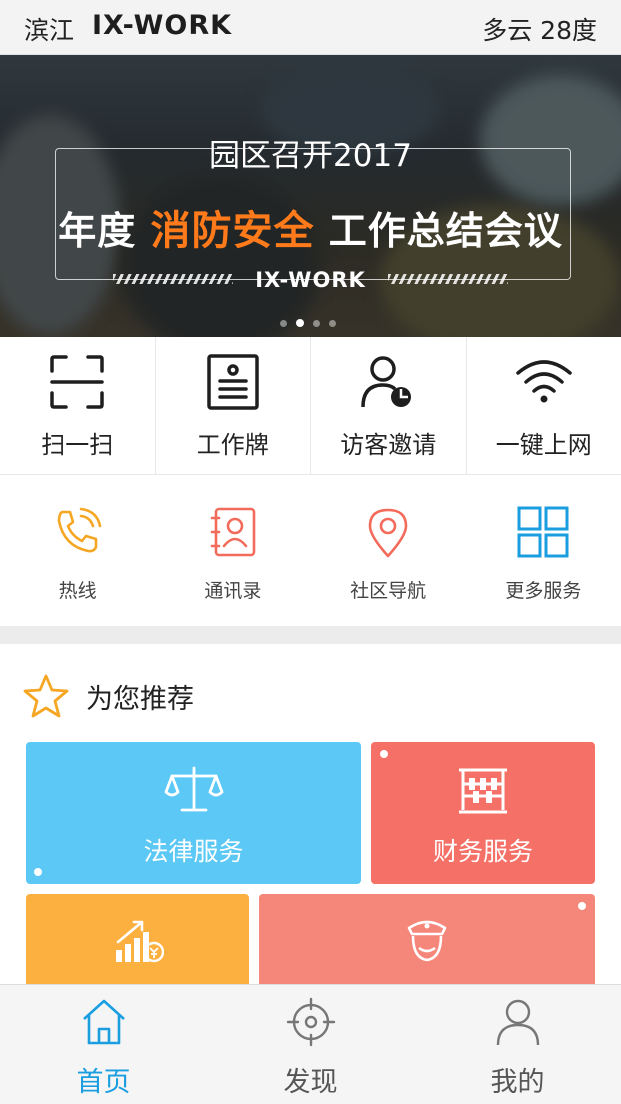 This screenshot has width=621, height=1104. I want to click on star-icon, so click(46, 696).